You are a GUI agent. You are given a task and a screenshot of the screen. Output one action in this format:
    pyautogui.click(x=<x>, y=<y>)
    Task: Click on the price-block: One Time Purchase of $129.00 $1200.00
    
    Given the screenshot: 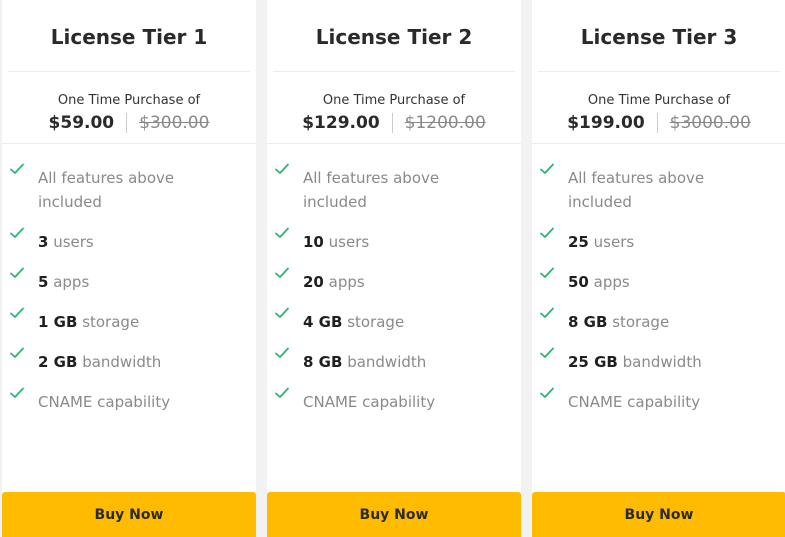 What is the action you would take?
    pyautogui.click(x=394, y=108)
    